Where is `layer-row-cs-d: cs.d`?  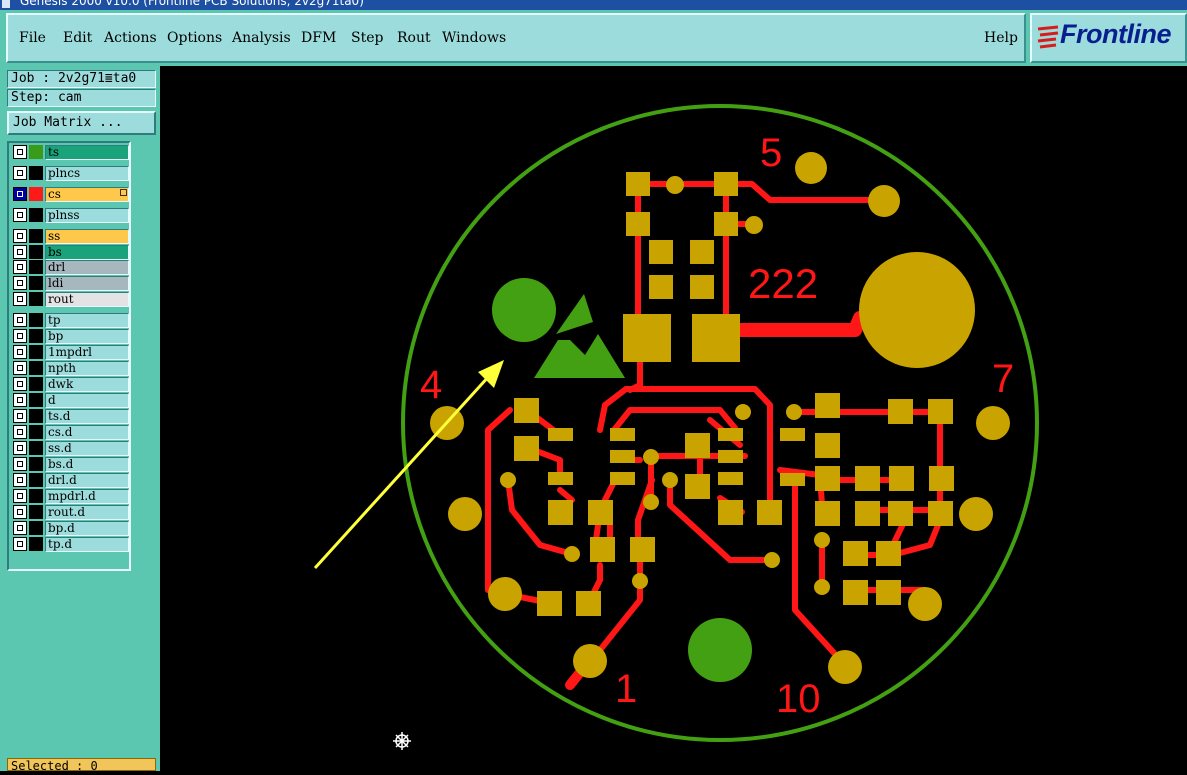
layer-row-cs-d: cs.d is located at coordinates (71, 433).